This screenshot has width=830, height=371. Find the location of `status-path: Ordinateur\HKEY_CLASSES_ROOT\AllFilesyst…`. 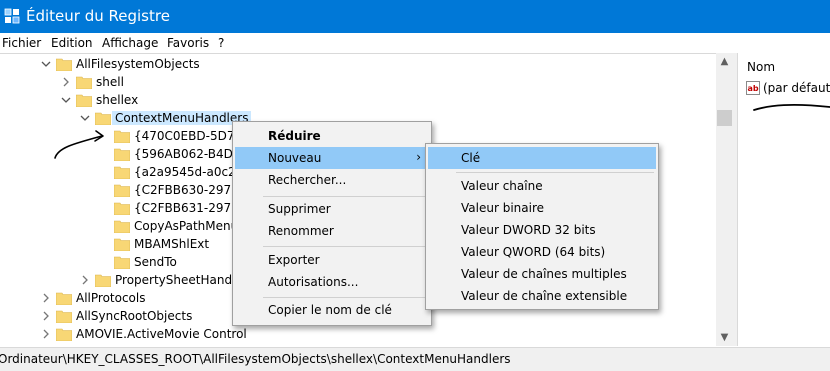

status-path: Ordinateur\HKEY_CLASSES_ROOT\AllFilesyst… is located at coordinates (255, 359).